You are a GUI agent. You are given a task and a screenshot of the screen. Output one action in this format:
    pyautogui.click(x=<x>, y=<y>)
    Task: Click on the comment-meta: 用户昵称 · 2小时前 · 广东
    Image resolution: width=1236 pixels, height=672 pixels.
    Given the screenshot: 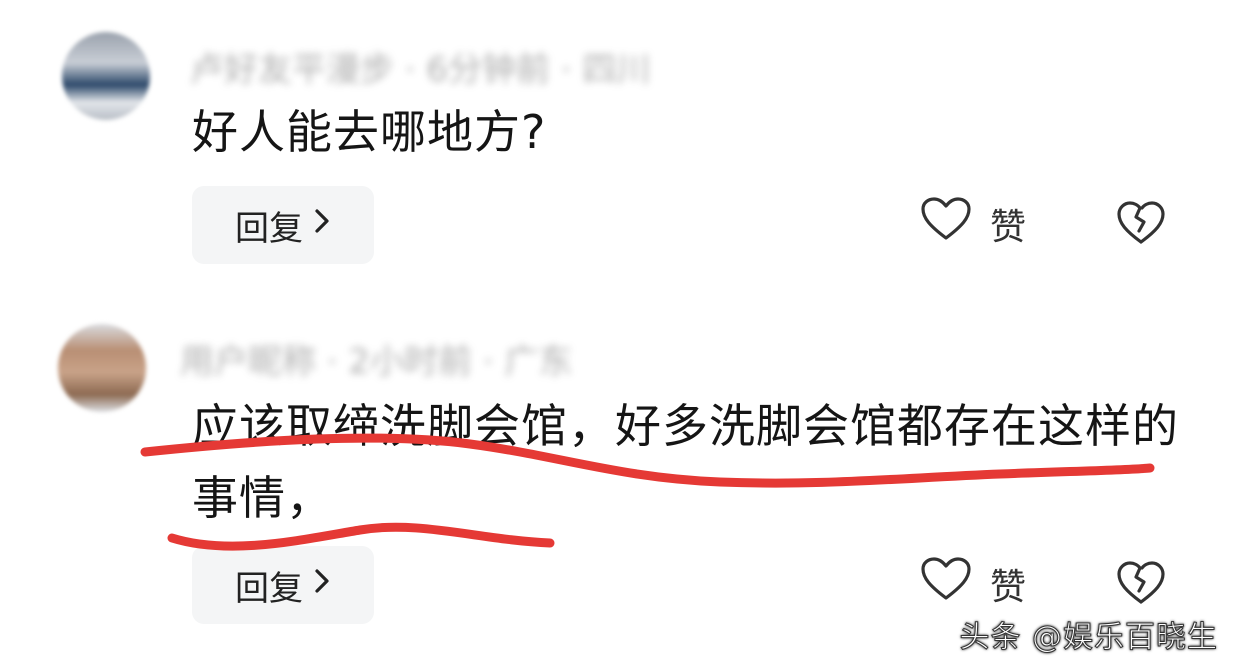 What is the action you would take?
    pyautogui.click(x=376, y=358)
    